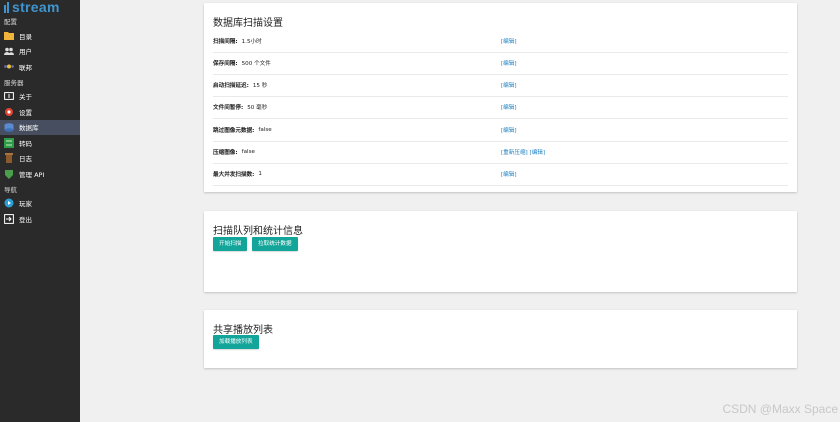 This screenshot has width=840, height=422. What do you see at coordinates (14, 82) in the screenshot?
I see `sidebar-section-title: 服务器` at bounding box center [14, 82].